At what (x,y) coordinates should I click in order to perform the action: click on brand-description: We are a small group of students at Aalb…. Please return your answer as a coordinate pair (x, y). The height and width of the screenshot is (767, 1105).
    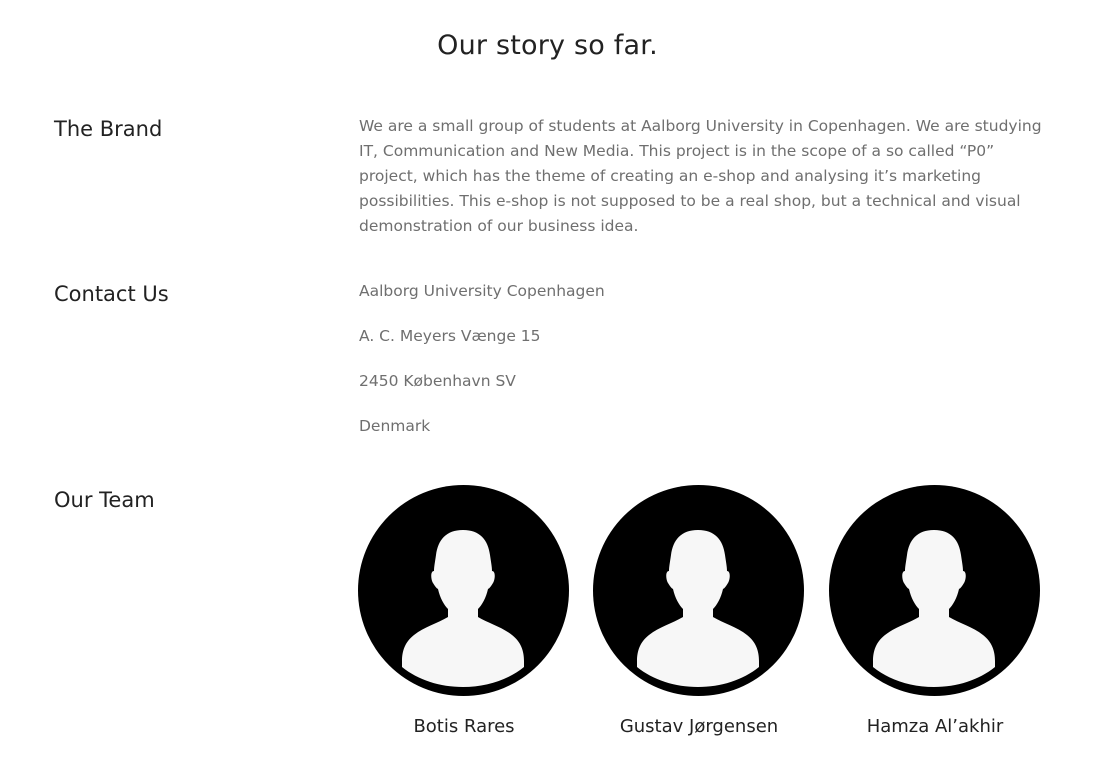
    Looking at the image, I should click on (700, 176).